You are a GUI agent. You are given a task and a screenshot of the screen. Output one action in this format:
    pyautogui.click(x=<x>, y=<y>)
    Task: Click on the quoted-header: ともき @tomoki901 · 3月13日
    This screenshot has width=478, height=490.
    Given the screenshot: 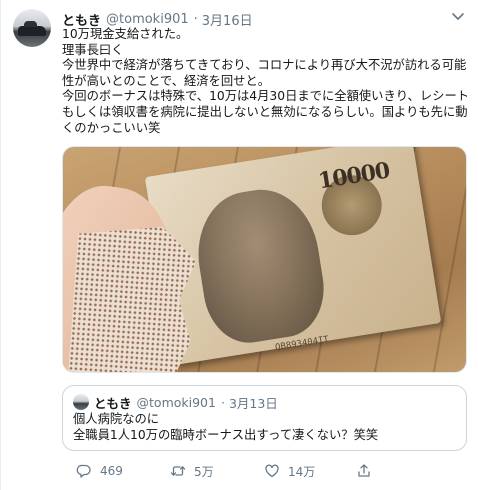 What is the action you would take?
    pyautogui.click(x=186, y=402)
    